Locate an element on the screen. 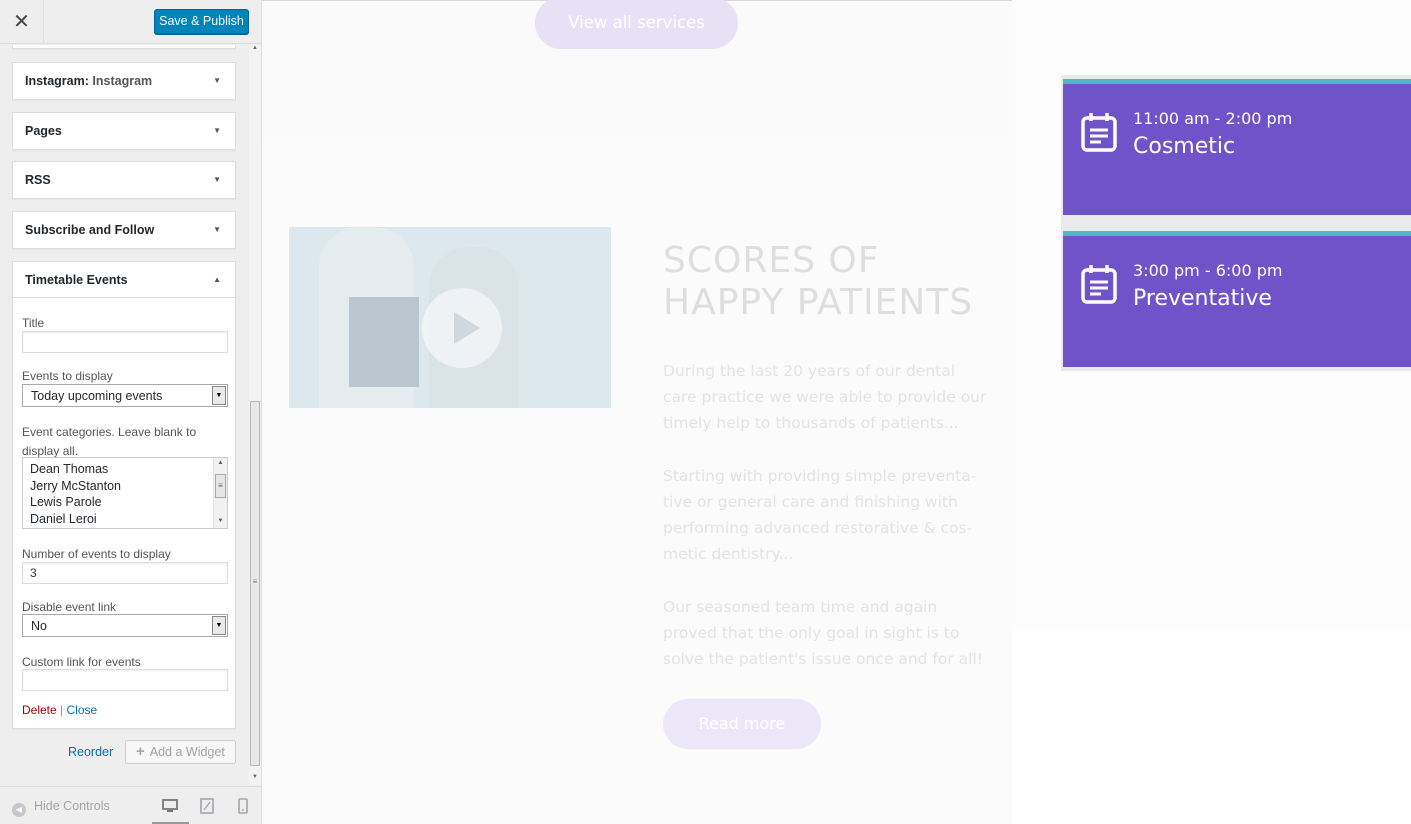 The image size is (1411, 824). select-value: Today upcoming events is located at coordinates (97, 396).